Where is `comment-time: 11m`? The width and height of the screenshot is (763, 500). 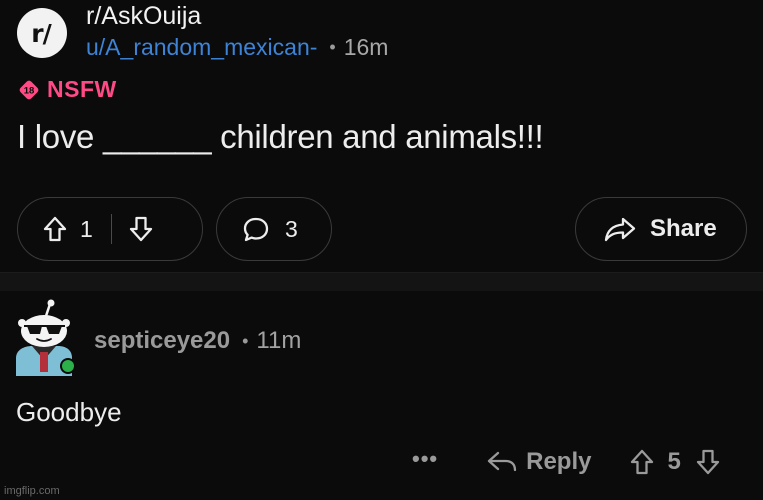
comment-time: 11m is located at coordinates (279, 340).